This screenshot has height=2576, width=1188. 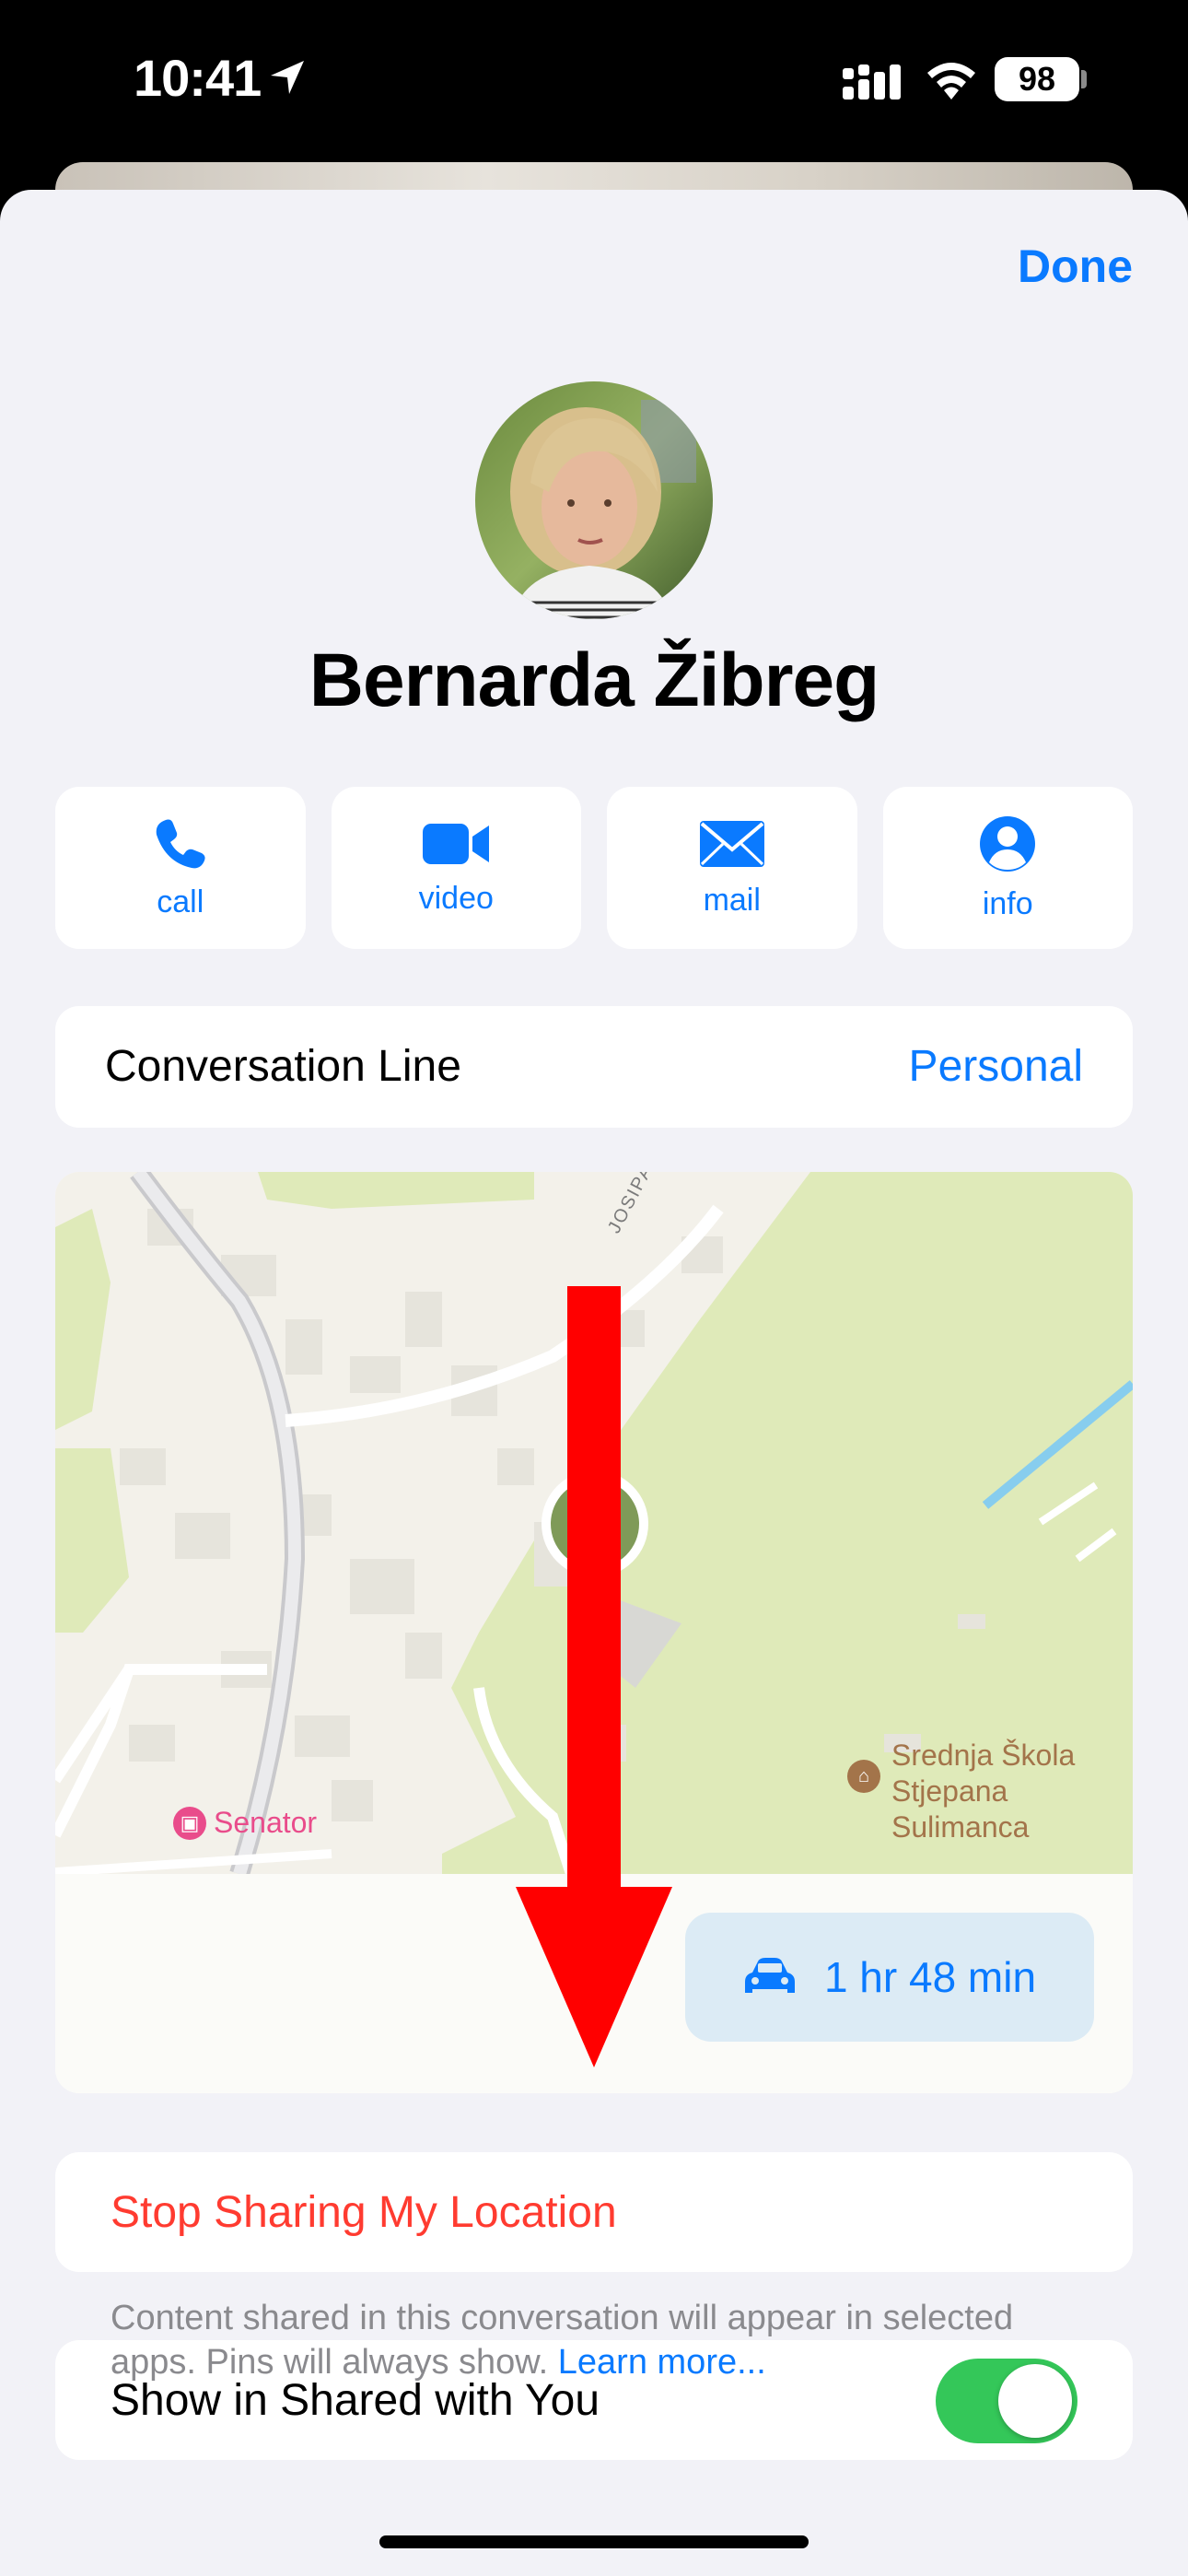 I want to click on stop-sharing-label: Stop Sharing My Location, so click(x=364, y=2213).